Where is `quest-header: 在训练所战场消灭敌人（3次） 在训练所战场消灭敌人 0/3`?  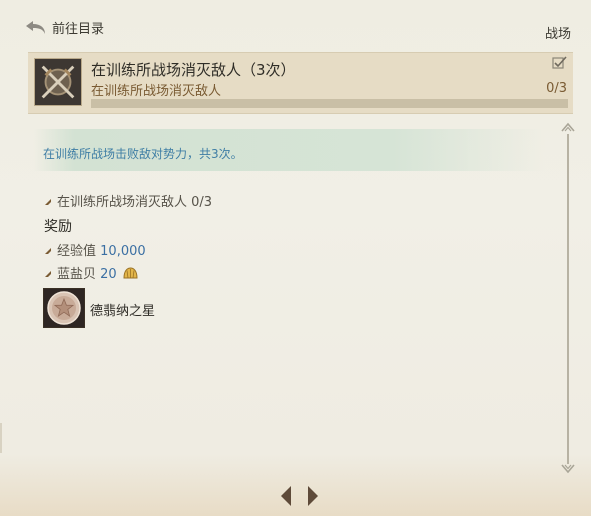
quest-header: 在训练所战场消灭敌人（3次） 在训练所战场消灭敌人 0/3 is located at coordinates (300, 83).